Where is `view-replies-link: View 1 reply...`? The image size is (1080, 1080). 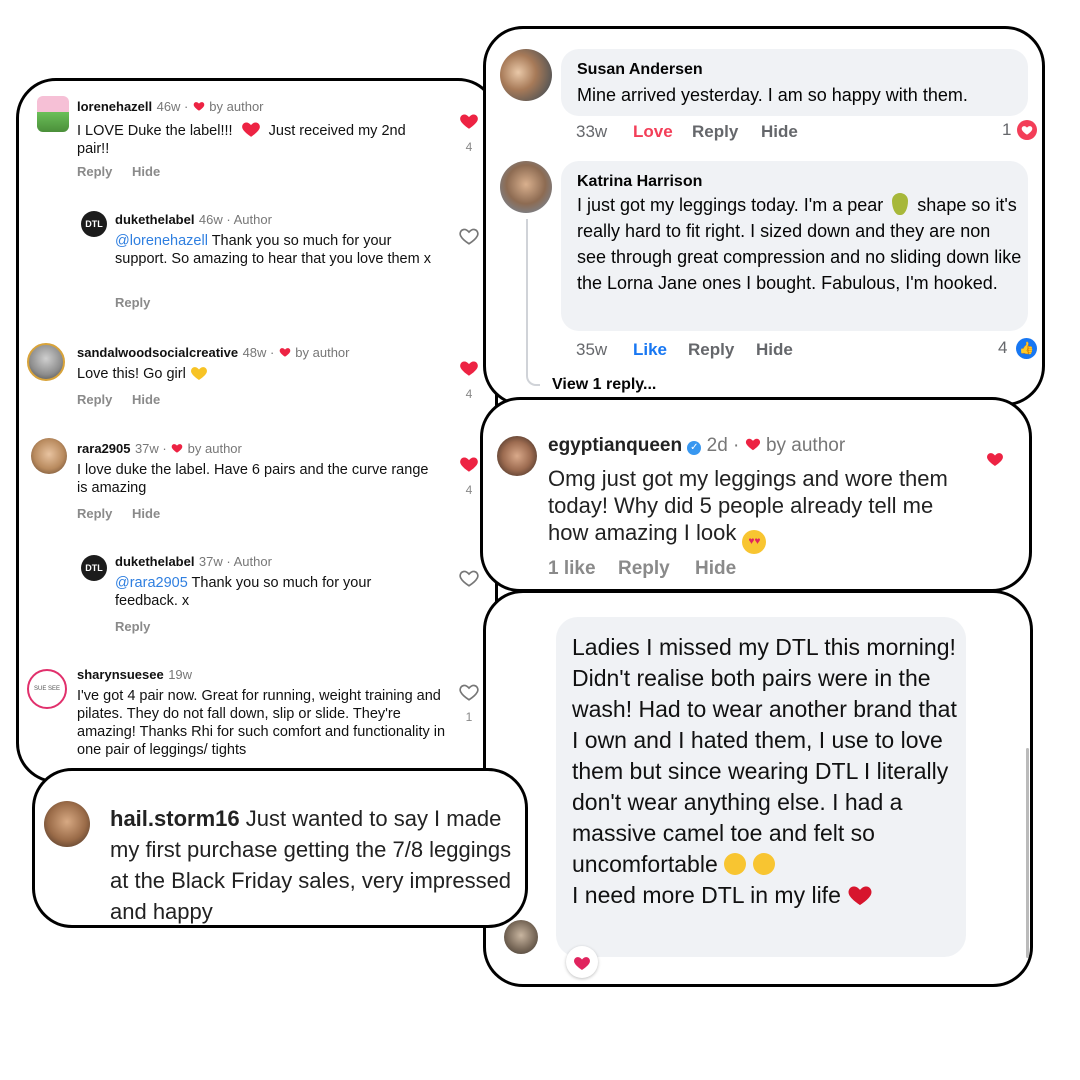
view-replies-link: View 1 reply... is located at coordinates (604, 385).